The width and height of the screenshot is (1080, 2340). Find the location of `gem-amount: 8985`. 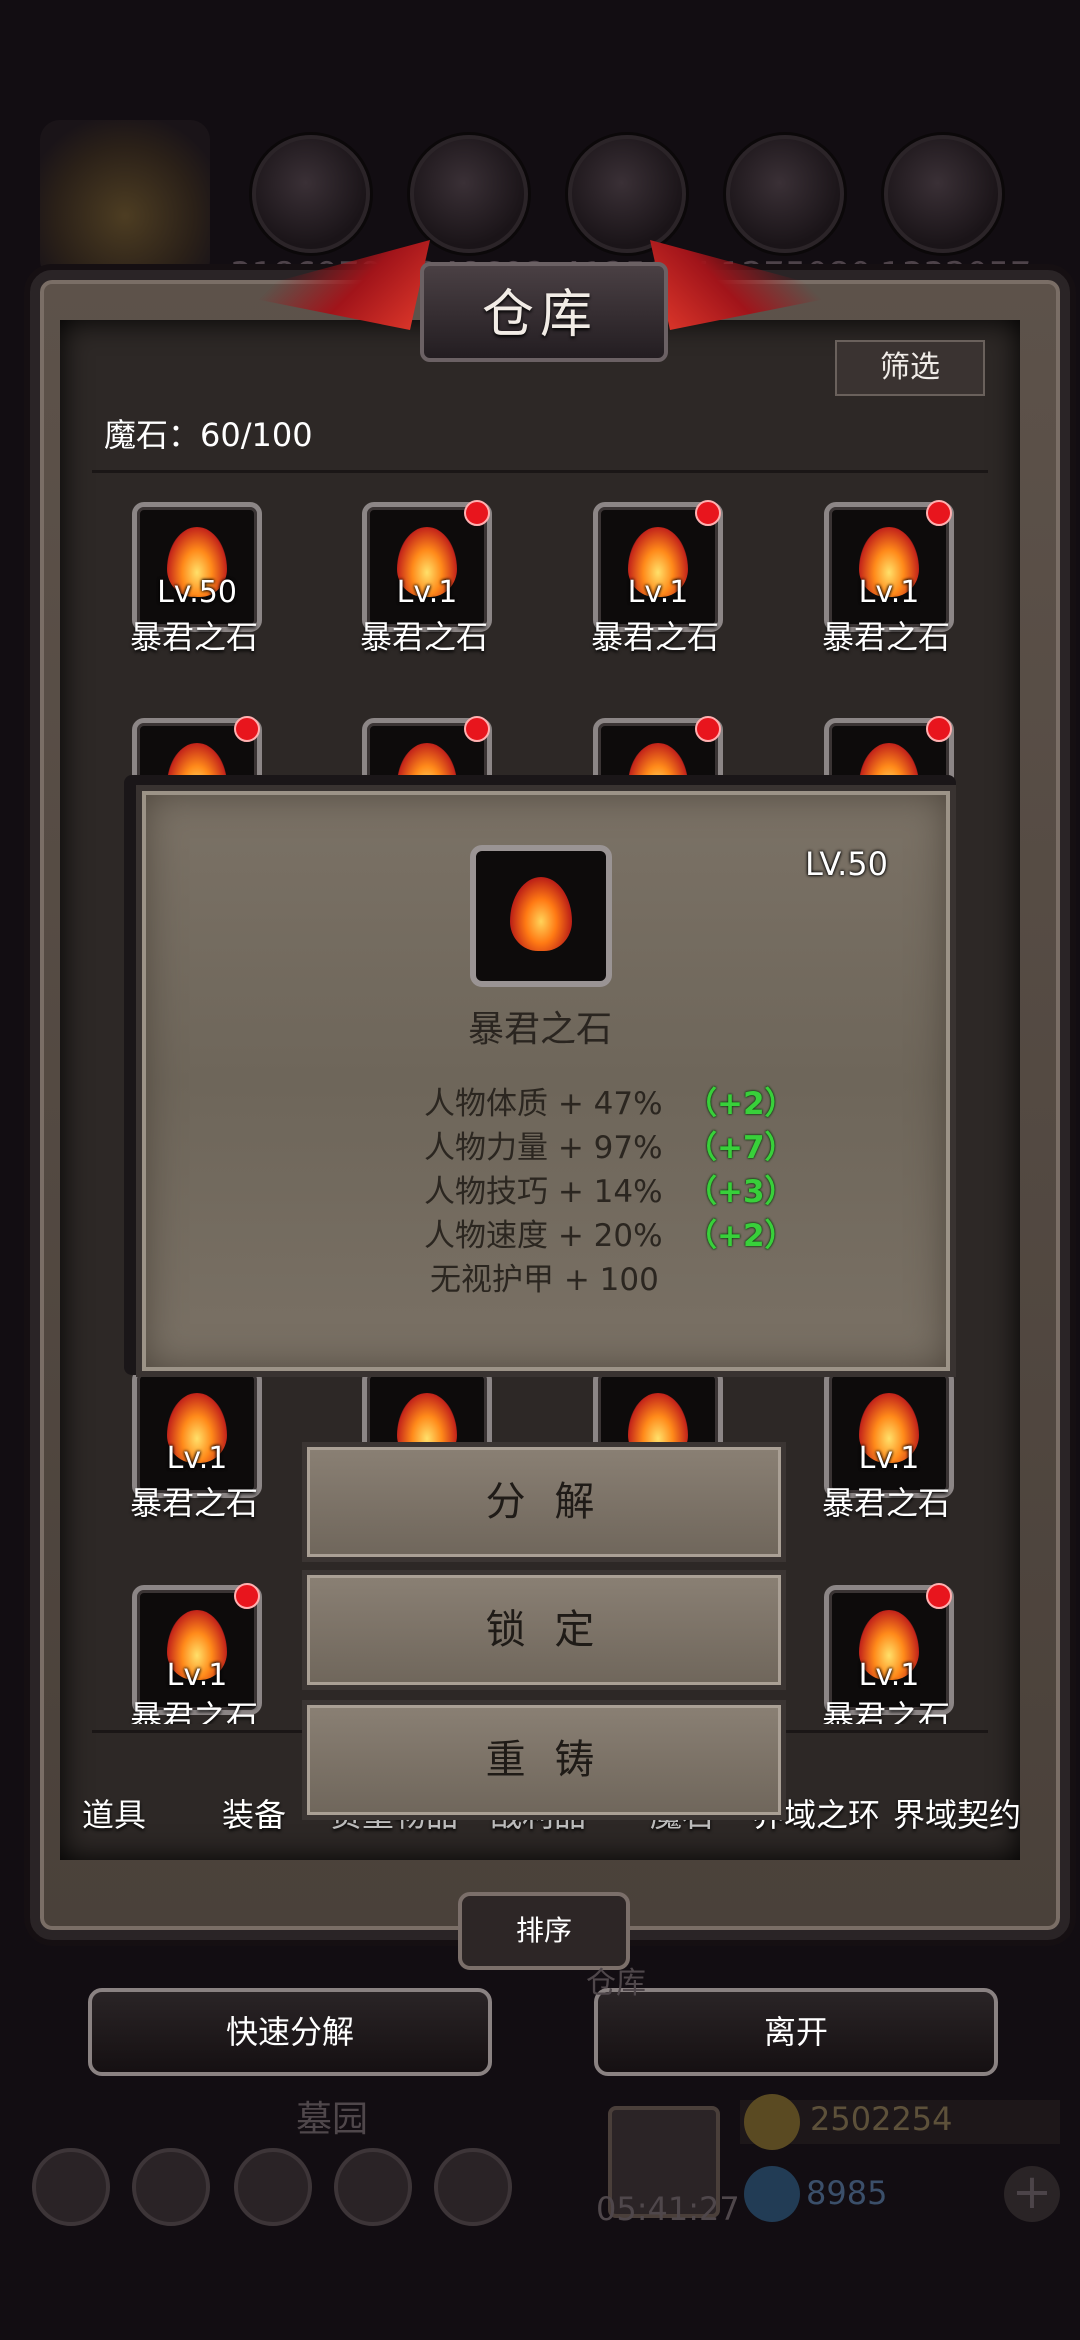

gem-amount: 8985 is located at coordinates (847, 2193).